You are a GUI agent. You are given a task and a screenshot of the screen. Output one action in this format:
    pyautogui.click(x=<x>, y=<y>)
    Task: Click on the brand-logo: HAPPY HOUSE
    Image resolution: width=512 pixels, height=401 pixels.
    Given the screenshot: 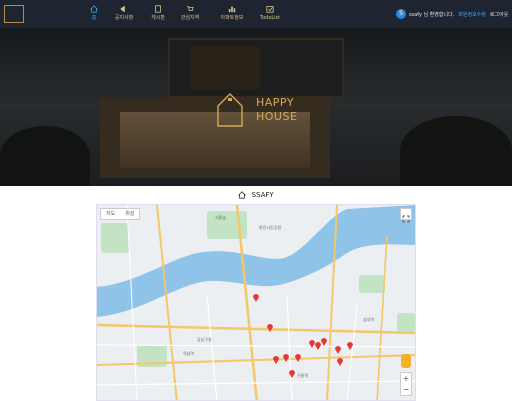 What is the action you would take?
    pyautogui.click(x=261, y=108)
    